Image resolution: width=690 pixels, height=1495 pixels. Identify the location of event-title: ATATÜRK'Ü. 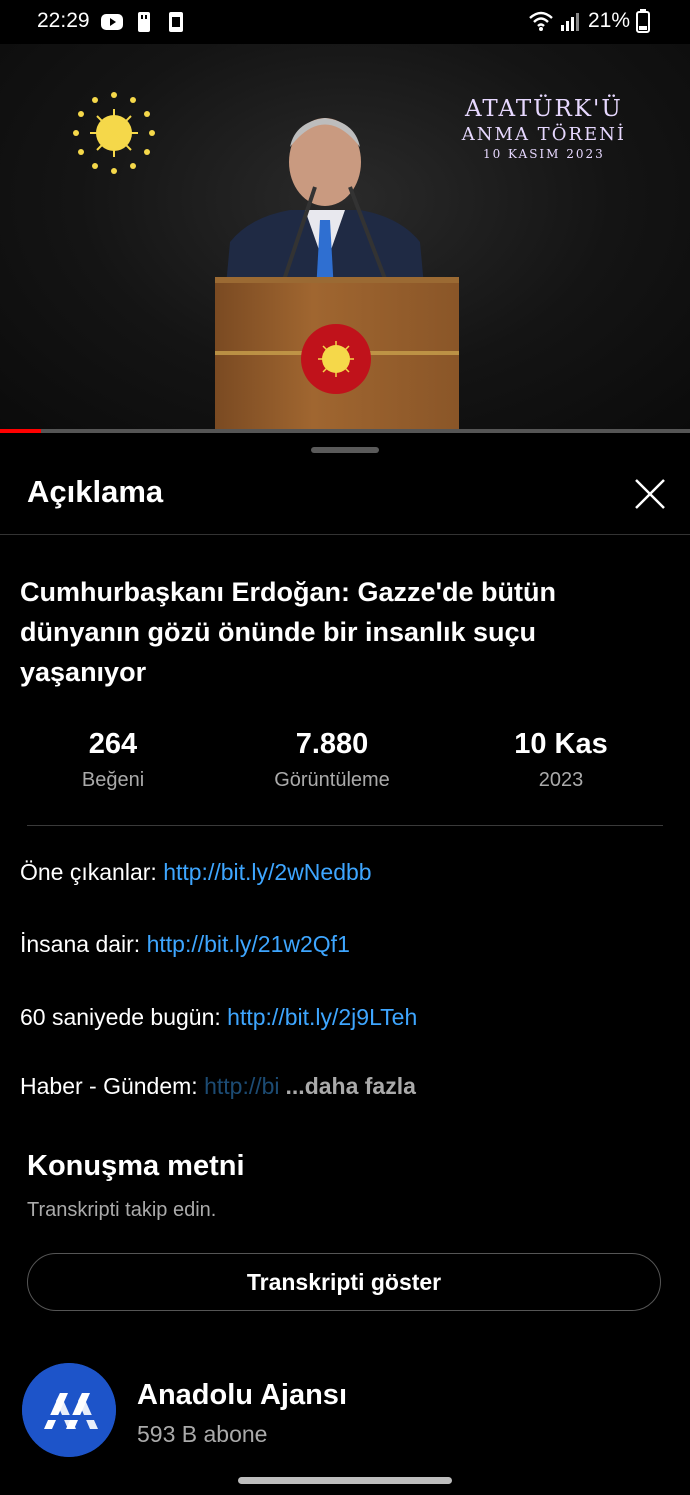
(544, 109).